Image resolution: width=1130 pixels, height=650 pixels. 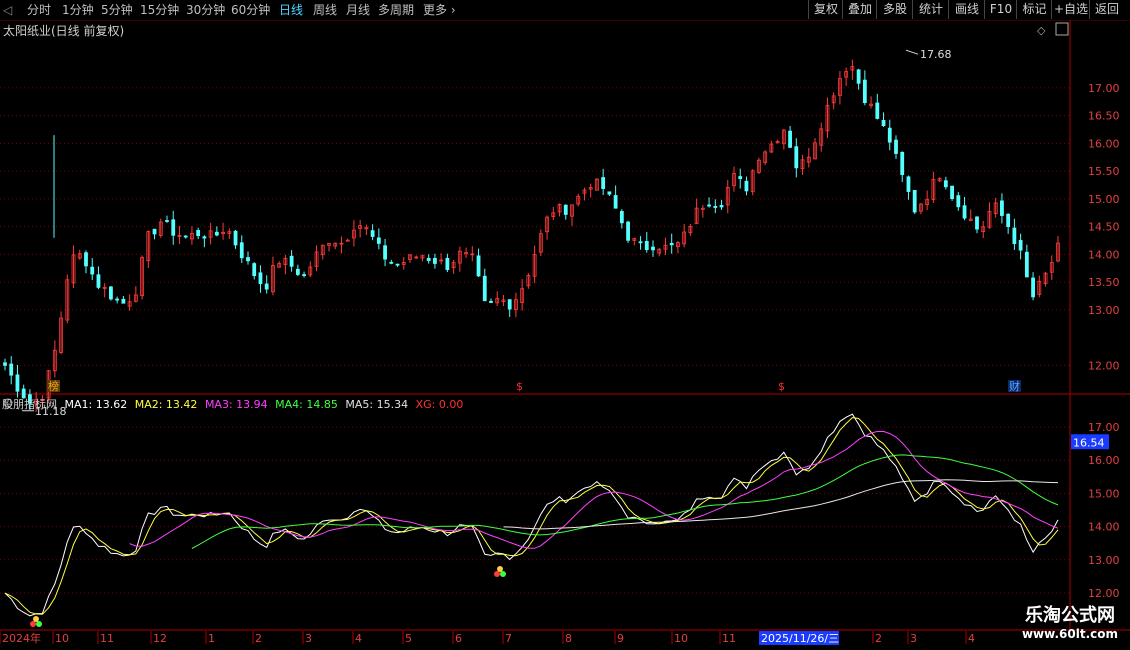 I want to click on ind-tick-3: 14.00, so click(x=1104, y=527).